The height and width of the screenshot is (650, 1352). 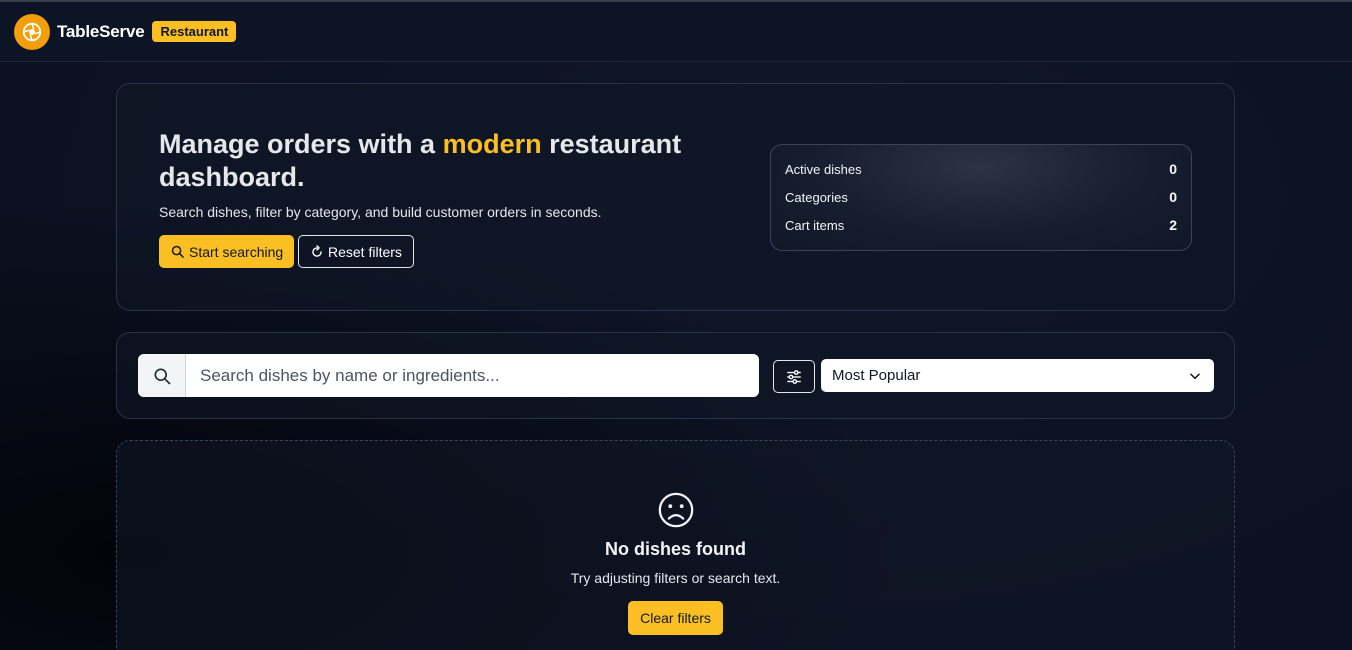 I want to click on refresh-icon, so click(x=317, y=250).